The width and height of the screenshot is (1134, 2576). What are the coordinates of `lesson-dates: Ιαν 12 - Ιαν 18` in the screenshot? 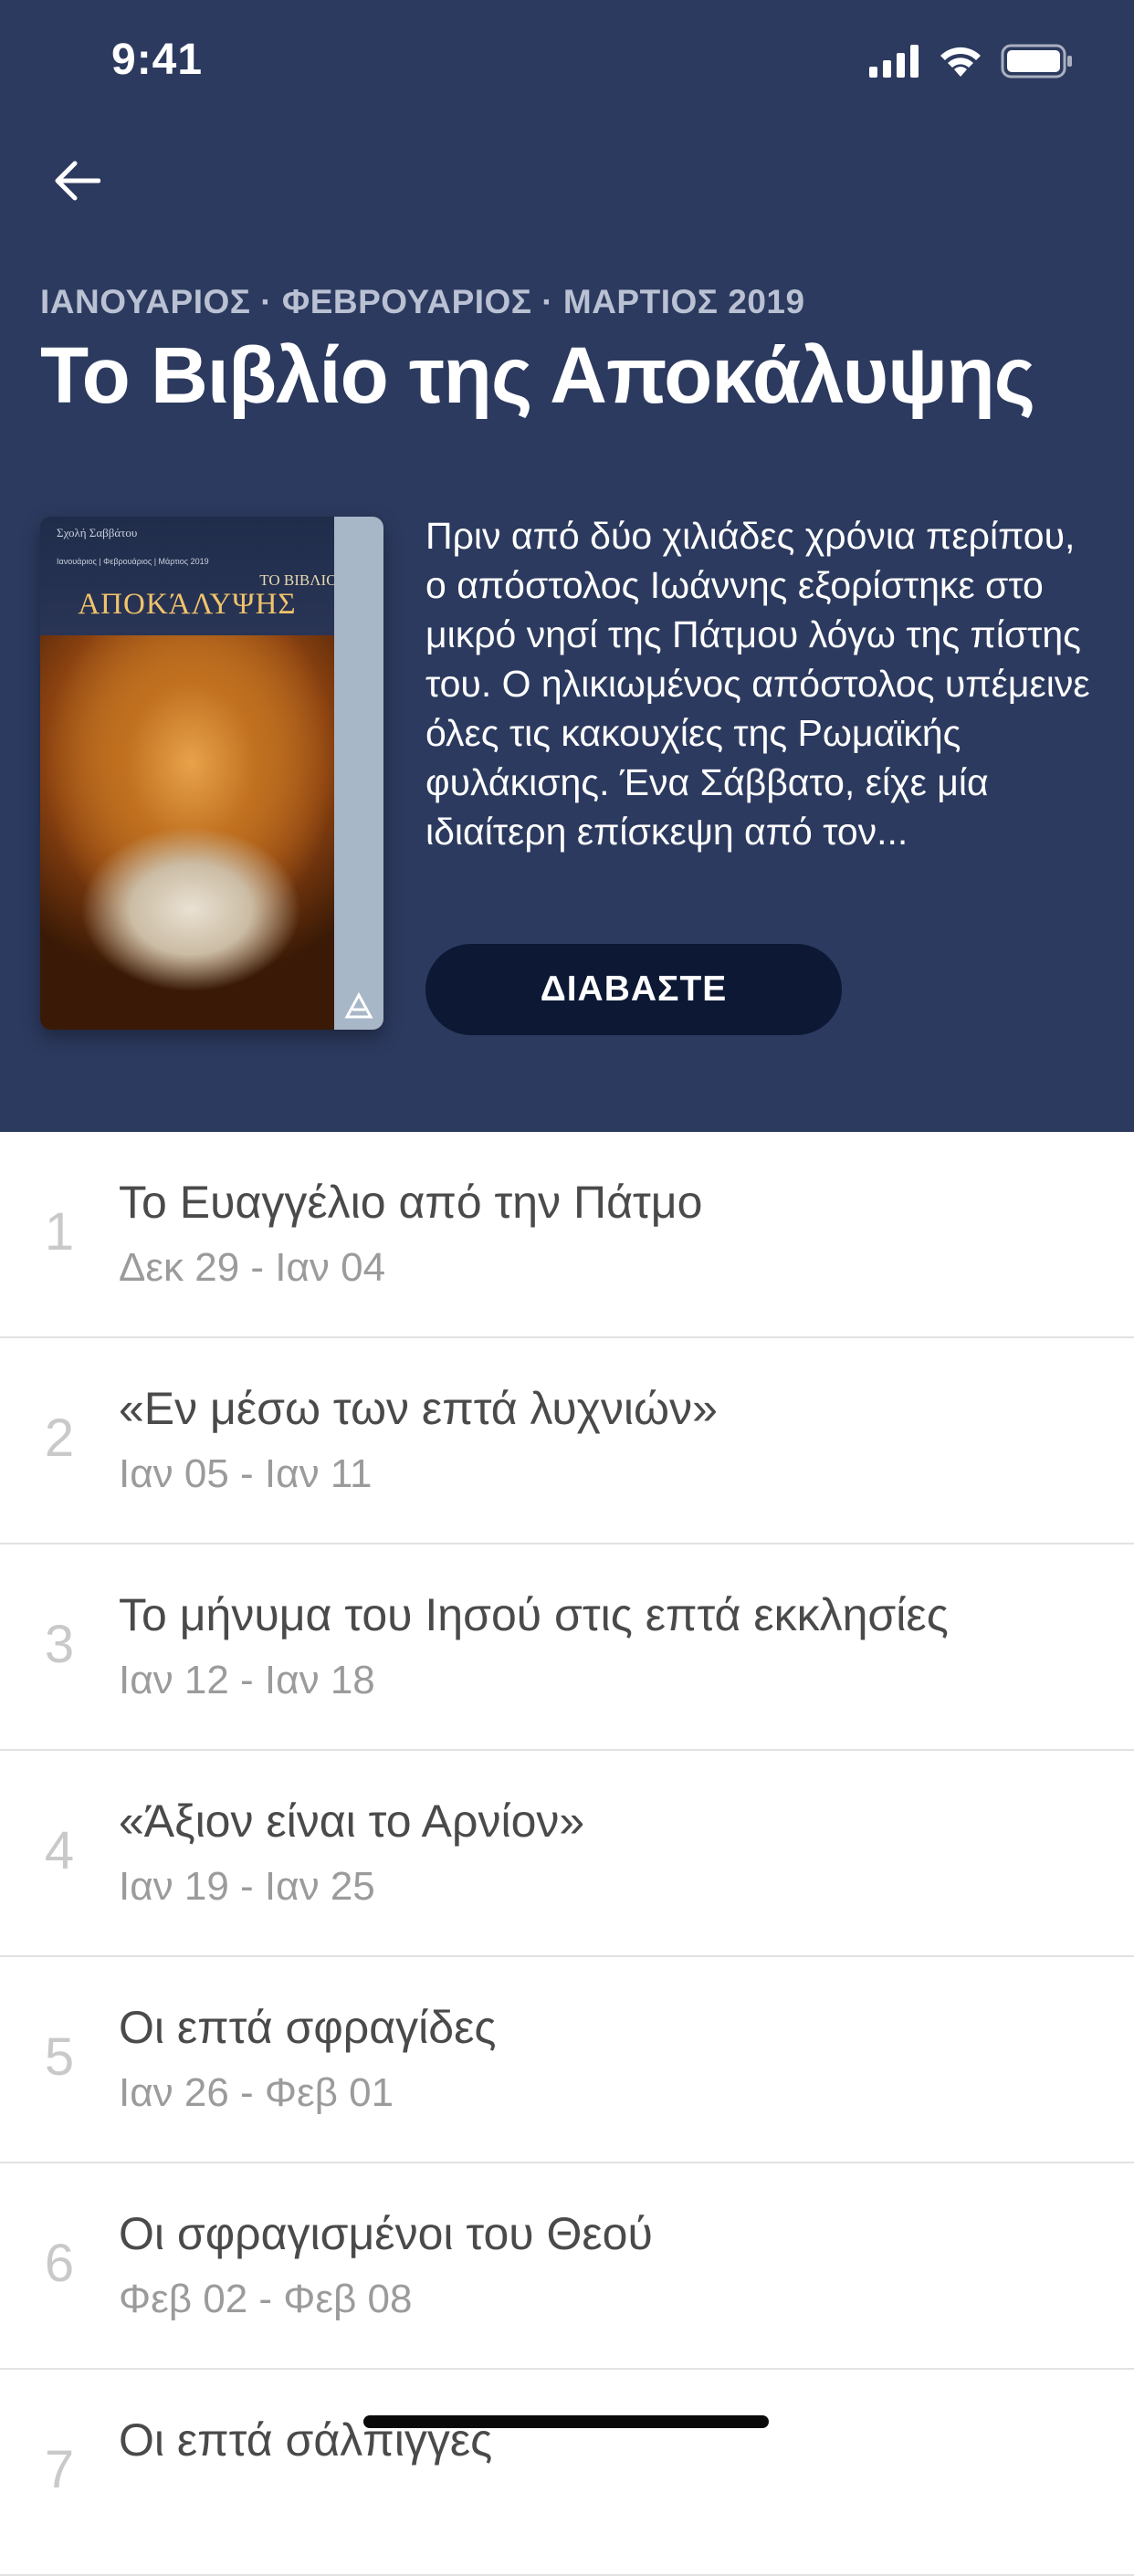 It's located at (247, 1680).